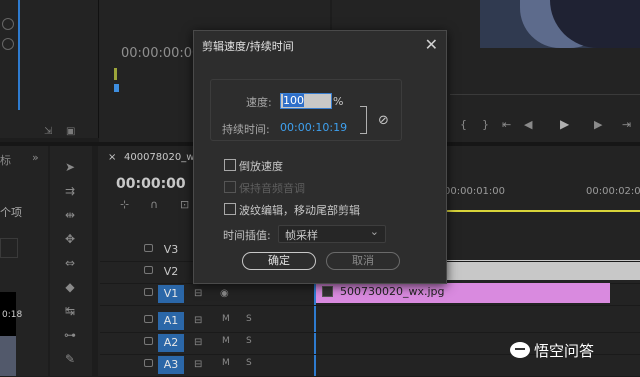 This screenshot has height=377, width=640. What do you see at coordinates (70, 311) in the screenshot?
I see `slip-tool-icon: ↹` at bounding box center [70, 311].